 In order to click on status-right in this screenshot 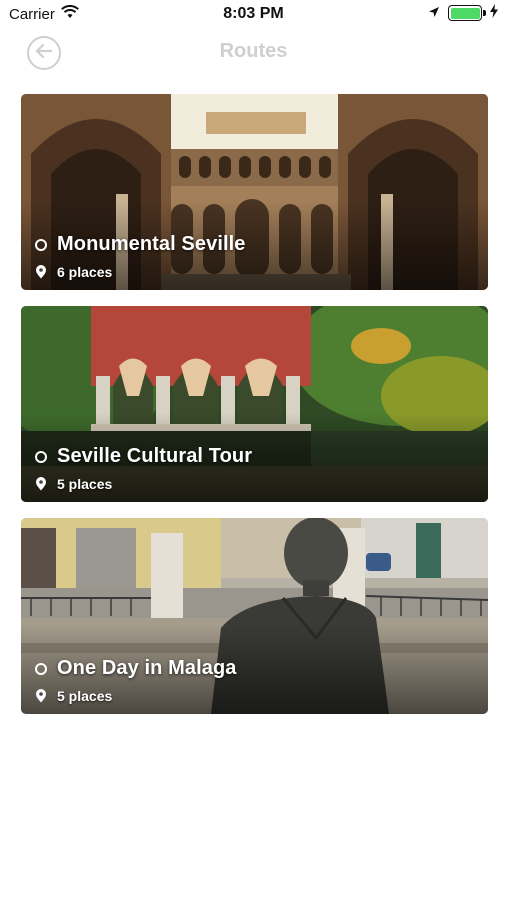, I will do `click(463, 13)`.